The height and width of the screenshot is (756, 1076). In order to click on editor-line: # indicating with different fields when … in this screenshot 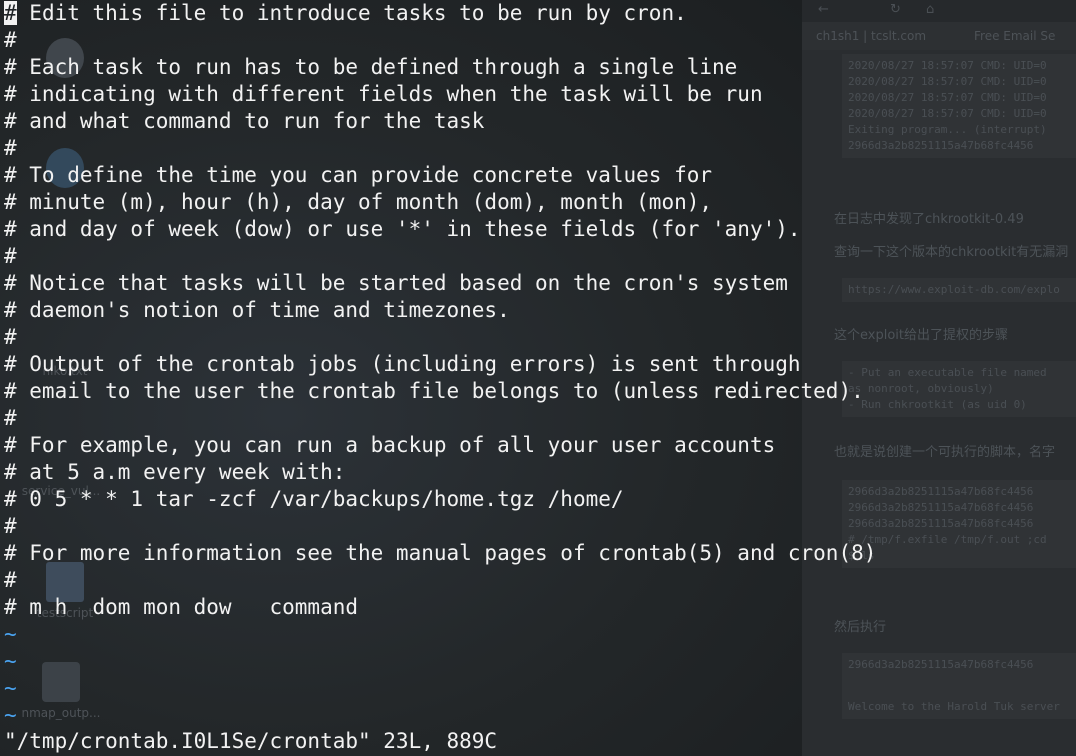, I will do `click(383, 94)`.